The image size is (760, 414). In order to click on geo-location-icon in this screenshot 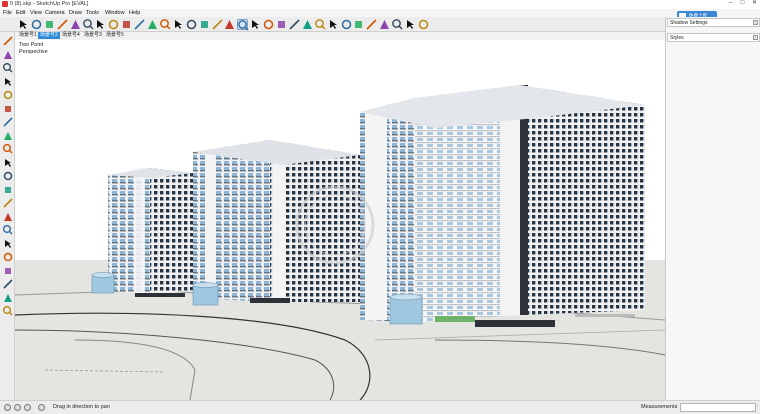, I will do `click(7, 407)`.